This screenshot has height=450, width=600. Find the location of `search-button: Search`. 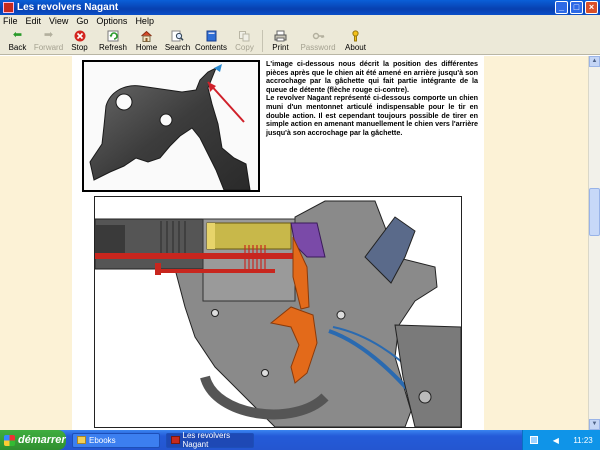

search-button: Search is located at coordinates (177, 39).